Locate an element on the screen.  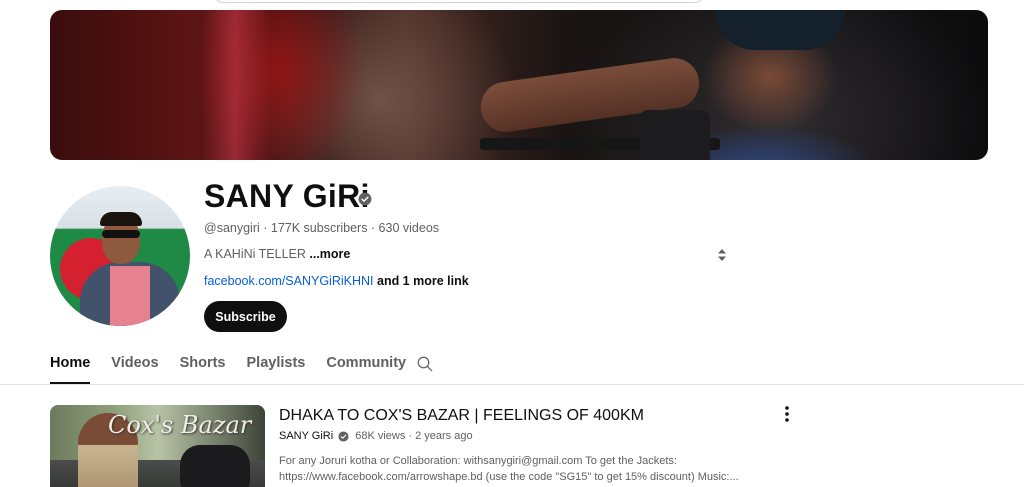
channel-tabs: Home Videos Shorts Playlists Community is located at coordinates (238, 365).